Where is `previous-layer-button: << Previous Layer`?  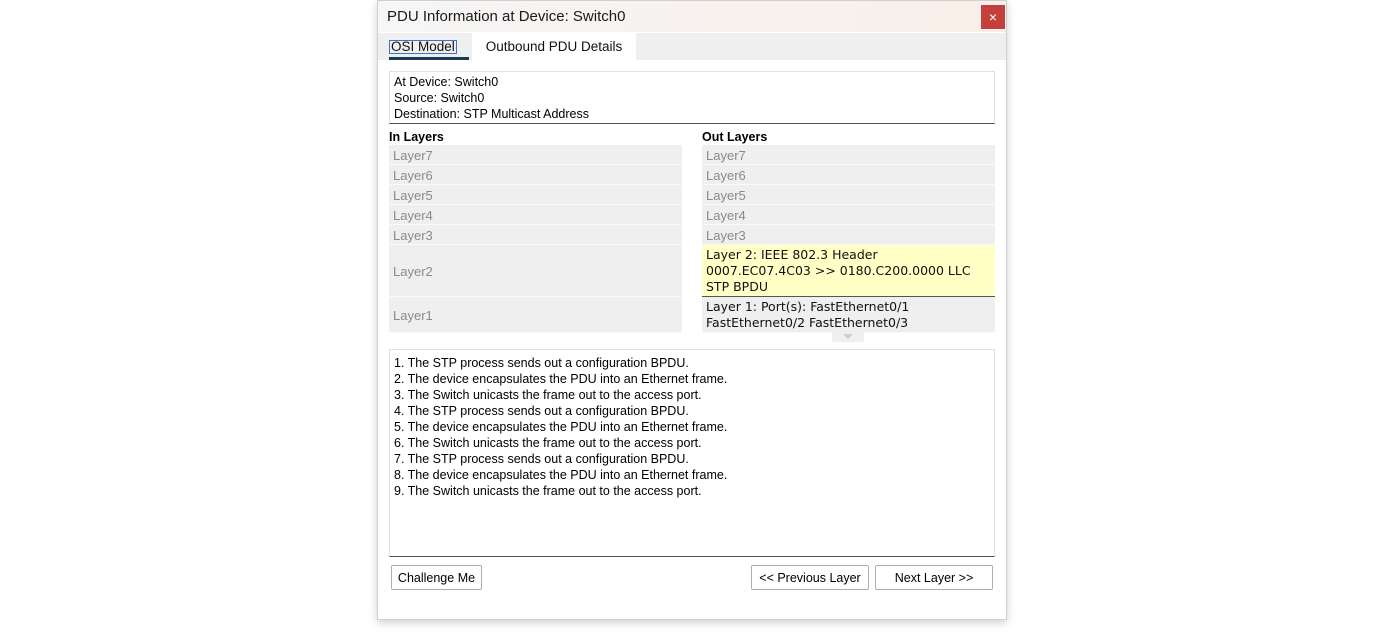
previous-layer-button: << Previous Layer is located at coordinates (810, 577).